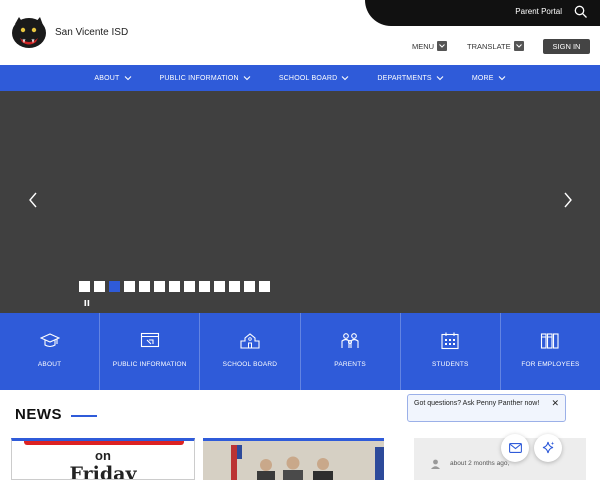 This screenshot has height=480, width=600. What do you see at coordinates (107, 78) in the screenshot?
I see `nav-item-label: ABOUT` at bounding box center [107, 78].